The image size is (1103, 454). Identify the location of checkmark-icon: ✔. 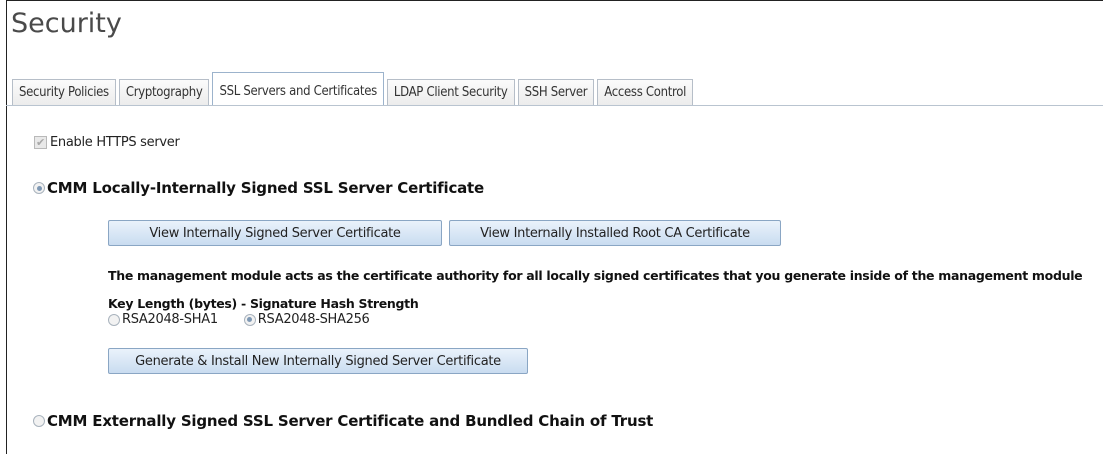
(40, 142).